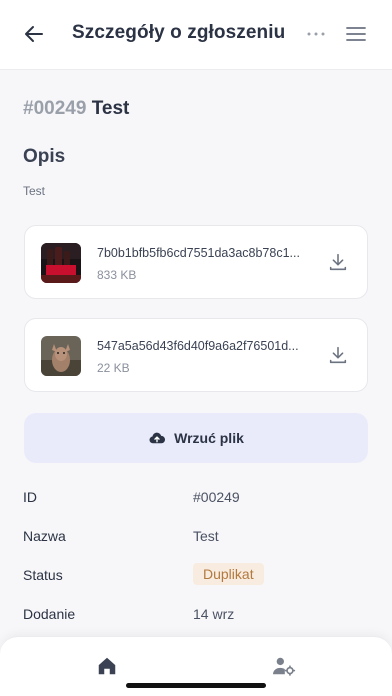  Describe the element at coordinates (356, 34) in the screenshot. I see `hamburger-menu-icon` at that location.